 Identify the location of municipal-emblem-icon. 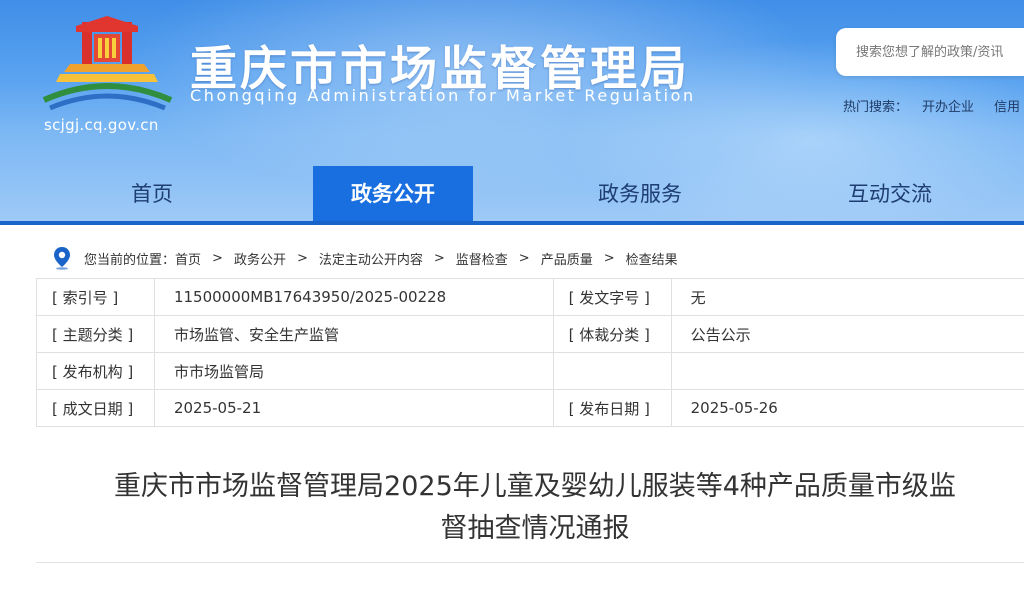
(107, 62).